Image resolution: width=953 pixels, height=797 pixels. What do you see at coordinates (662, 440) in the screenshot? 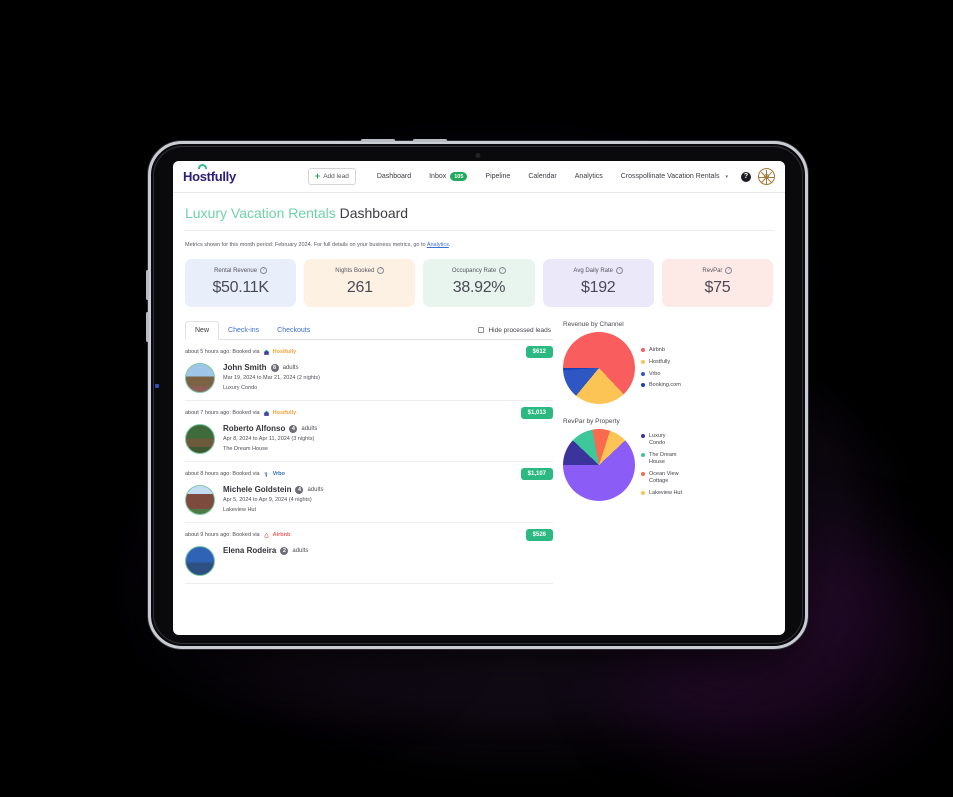
I see `legend-item: Luxury Condo` at bounding box center [662, 440].